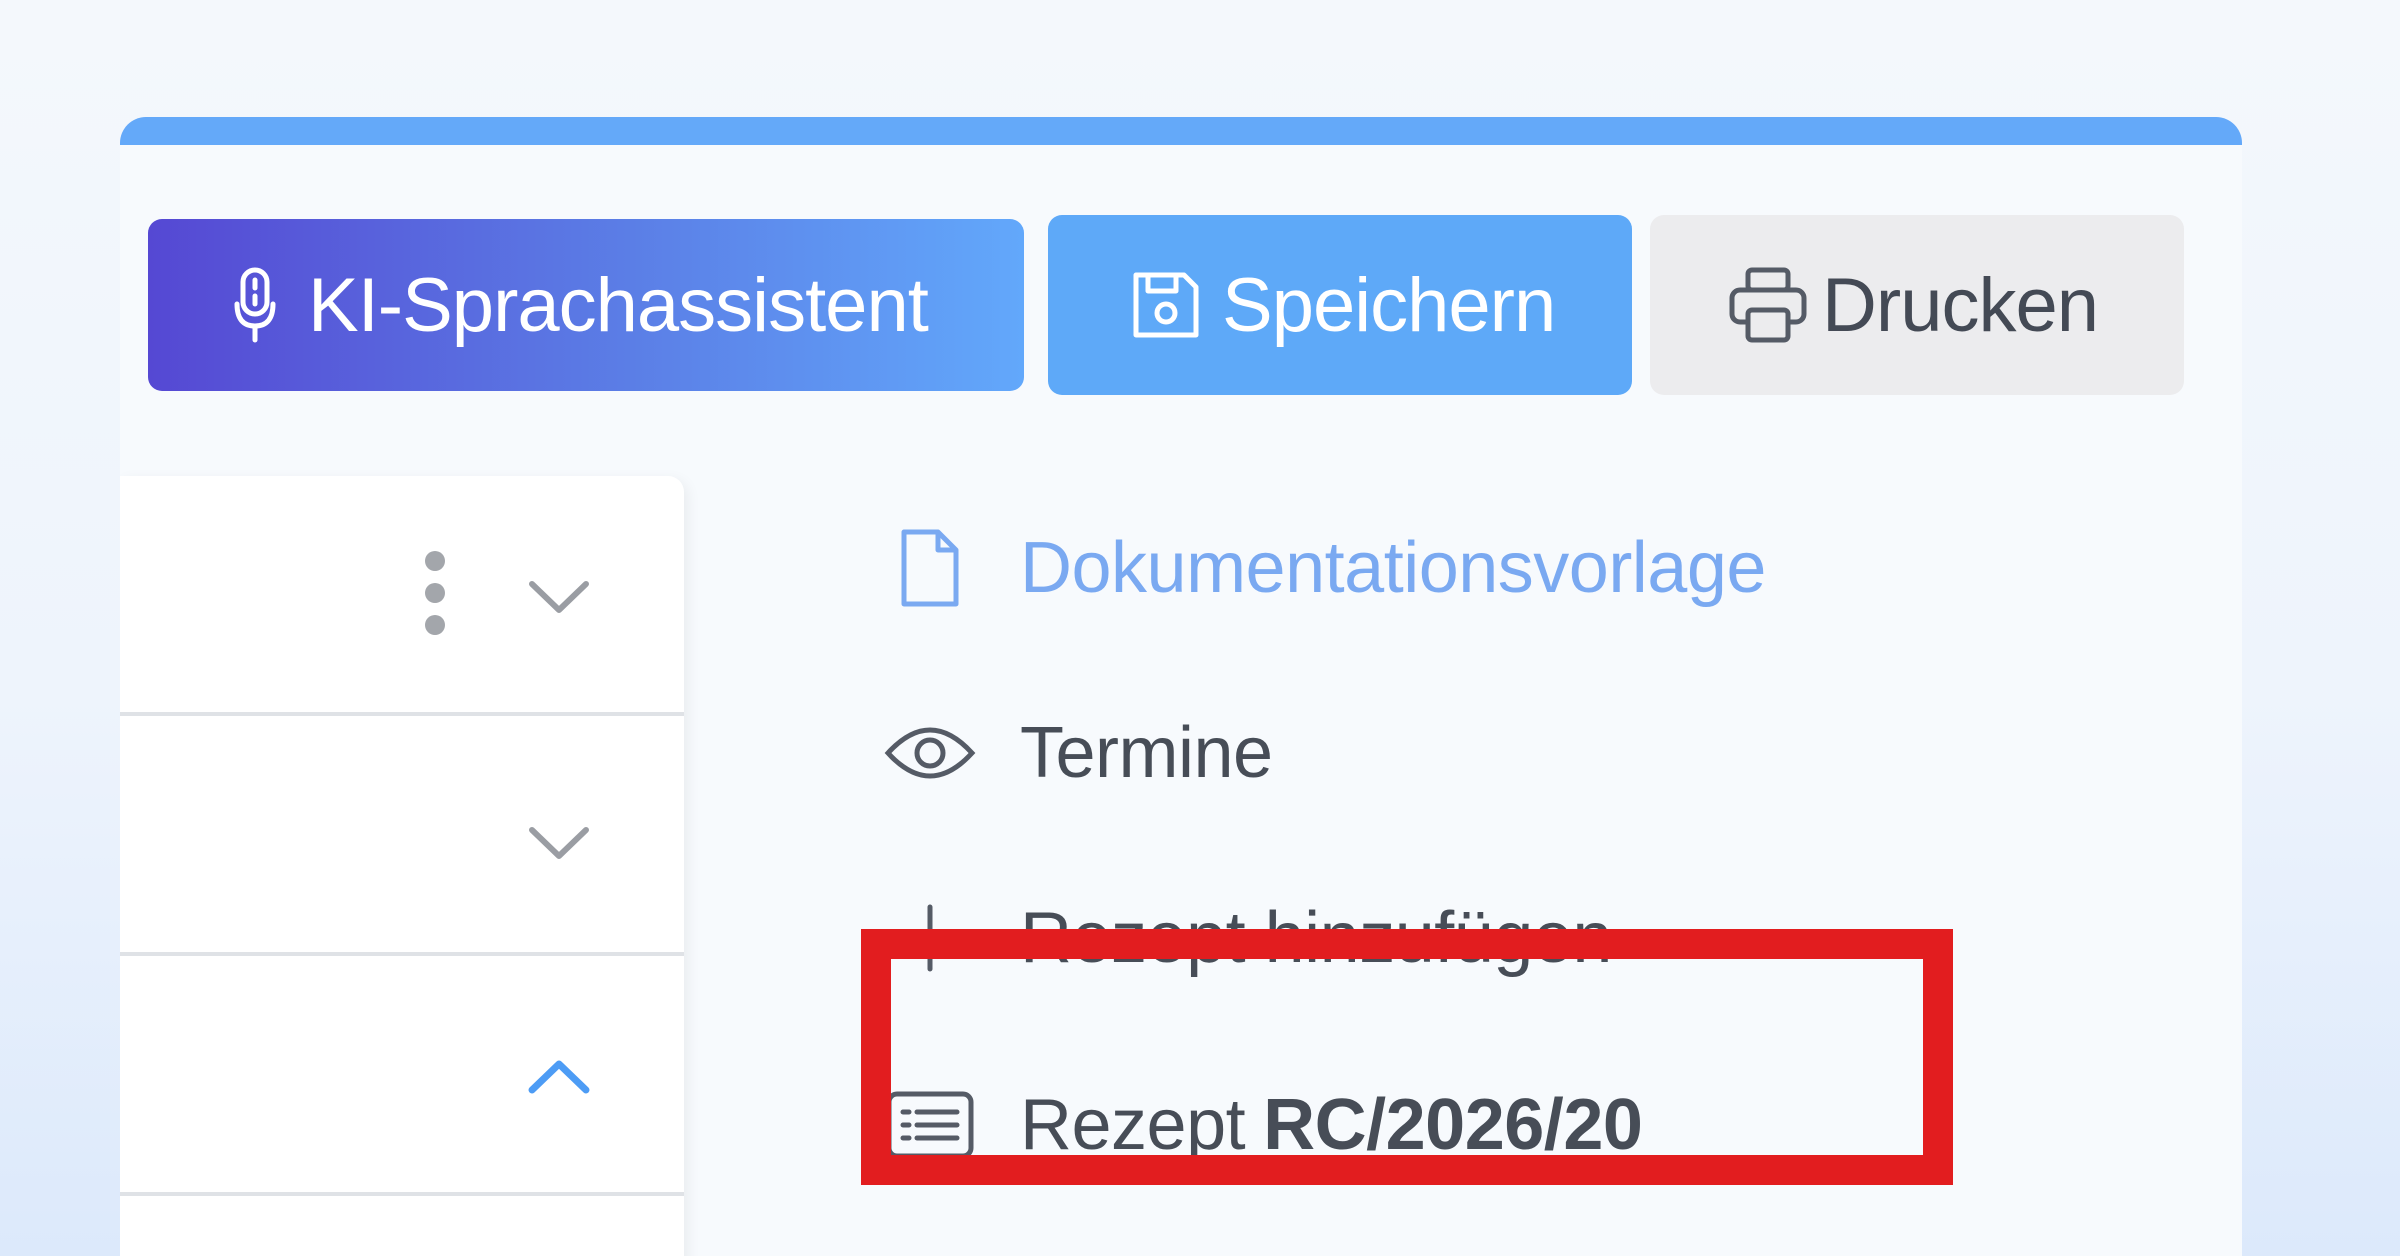 The width and height of the screenshot is (2400, 1256). What do you see at coordinates (930, 568) in the screenshot?
I see `document-icon` at bounding box center [930, 568].